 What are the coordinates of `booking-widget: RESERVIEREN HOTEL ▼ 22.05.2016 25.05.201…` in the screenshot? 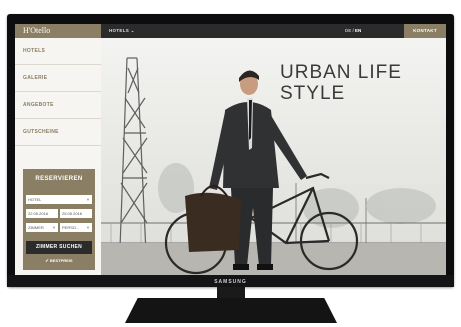 It's located at (59, 219).